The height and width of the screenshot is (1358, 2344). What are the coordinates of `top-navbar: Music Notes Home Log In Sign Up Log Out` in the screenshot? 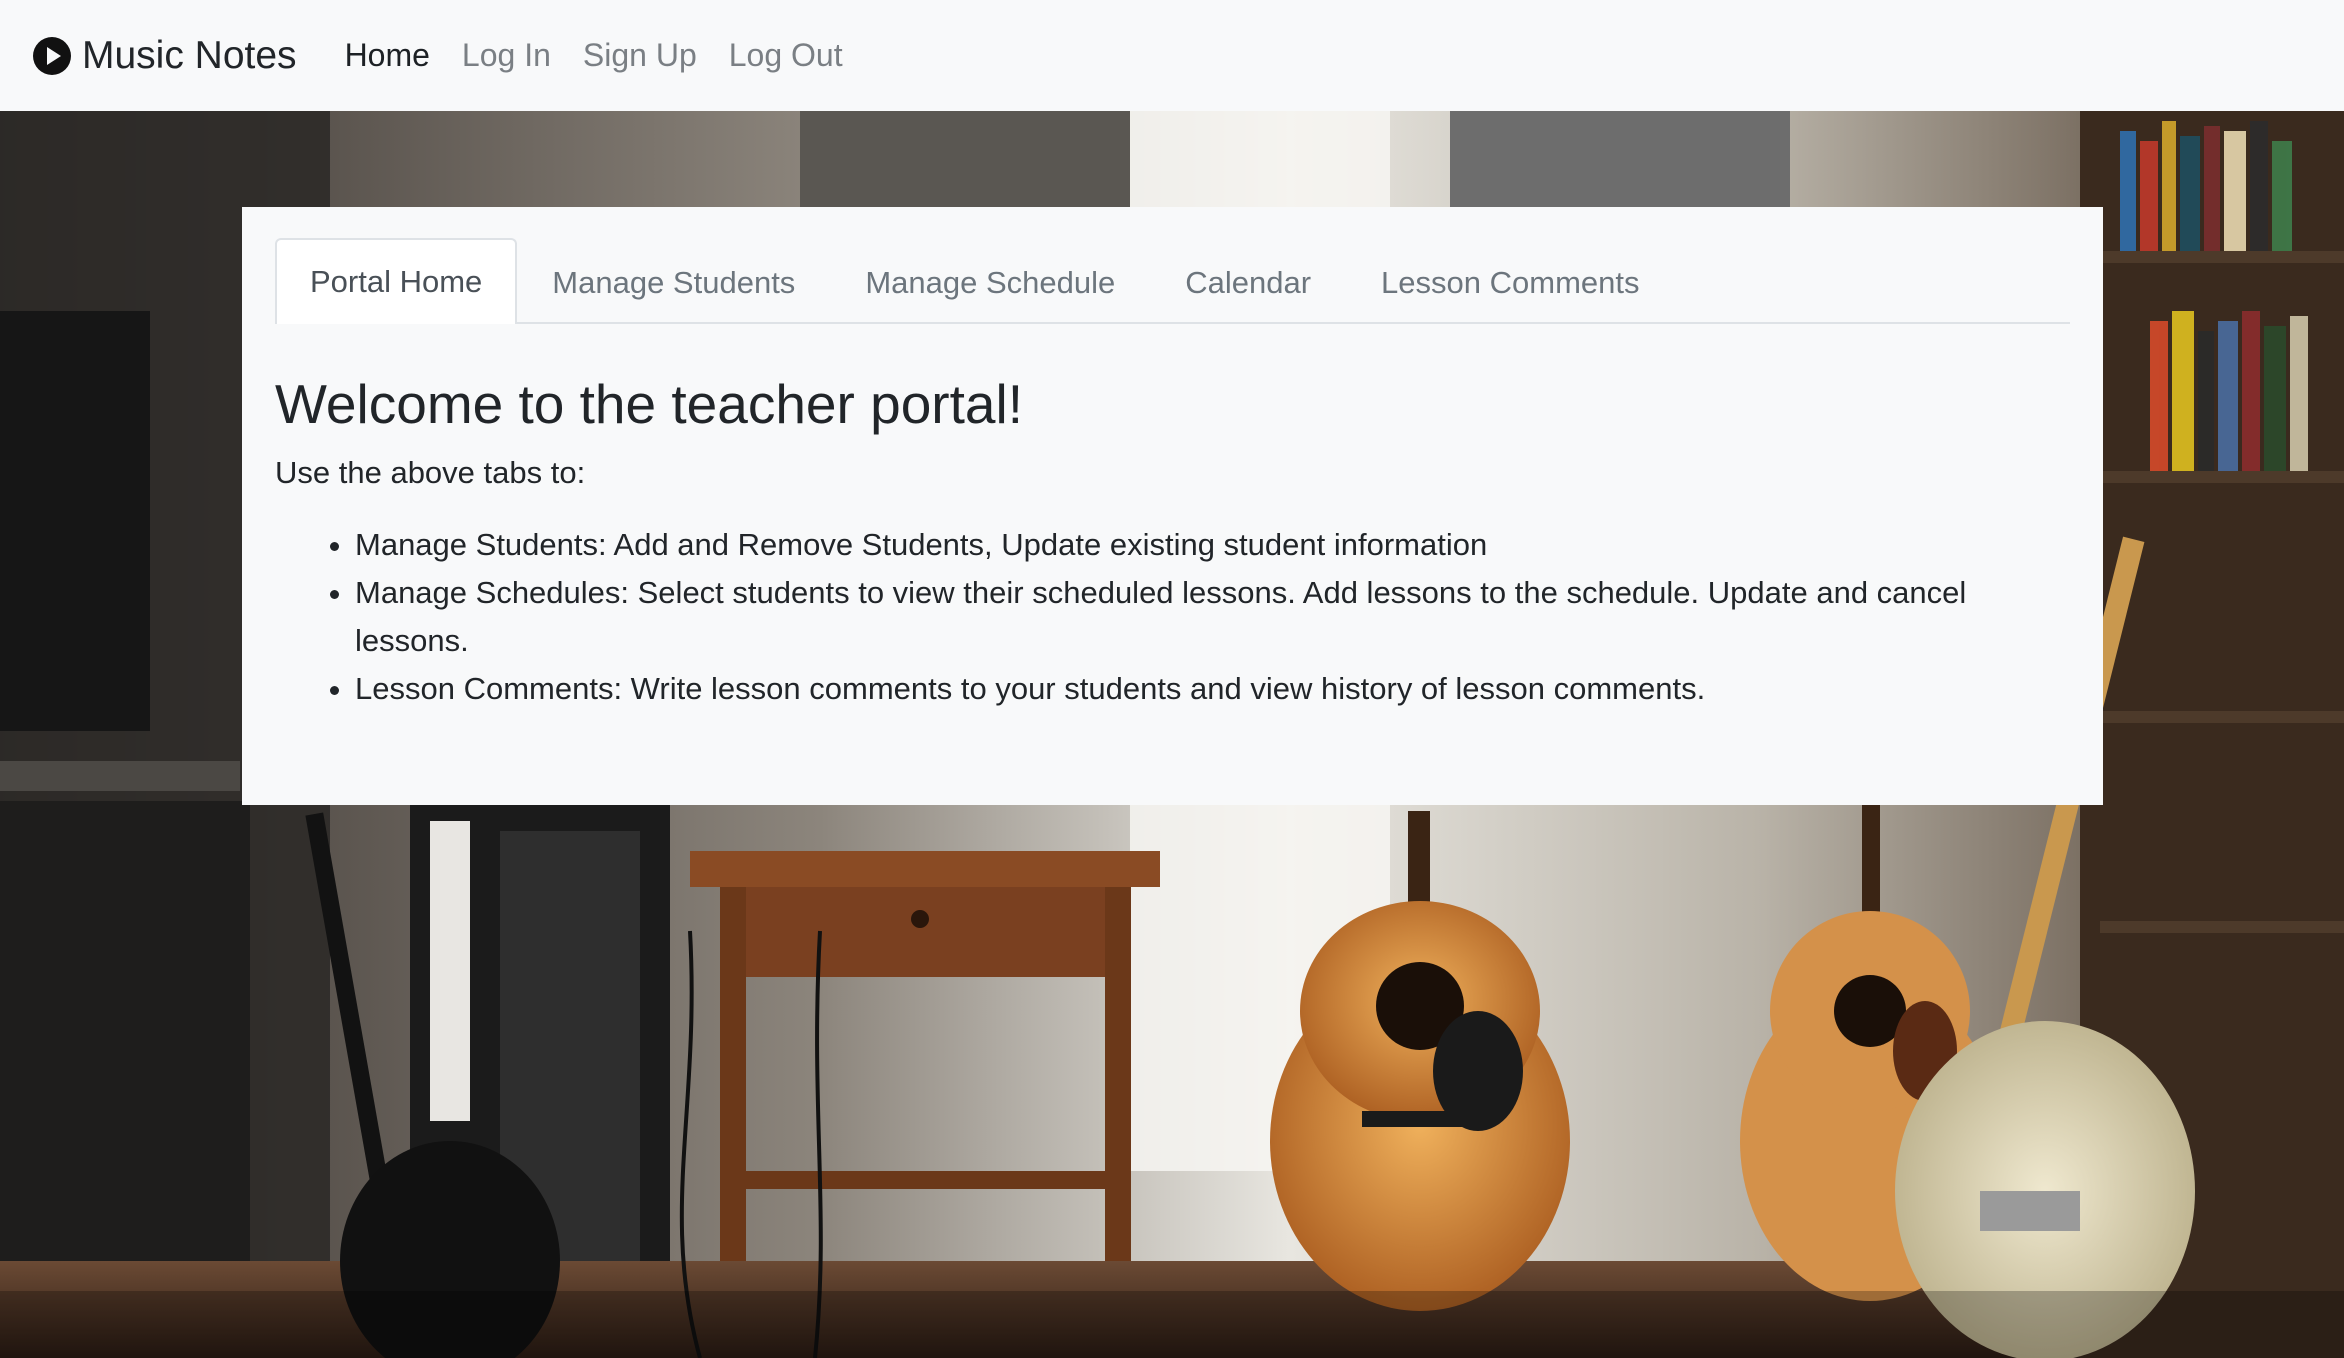 It's located at (1172, 55).